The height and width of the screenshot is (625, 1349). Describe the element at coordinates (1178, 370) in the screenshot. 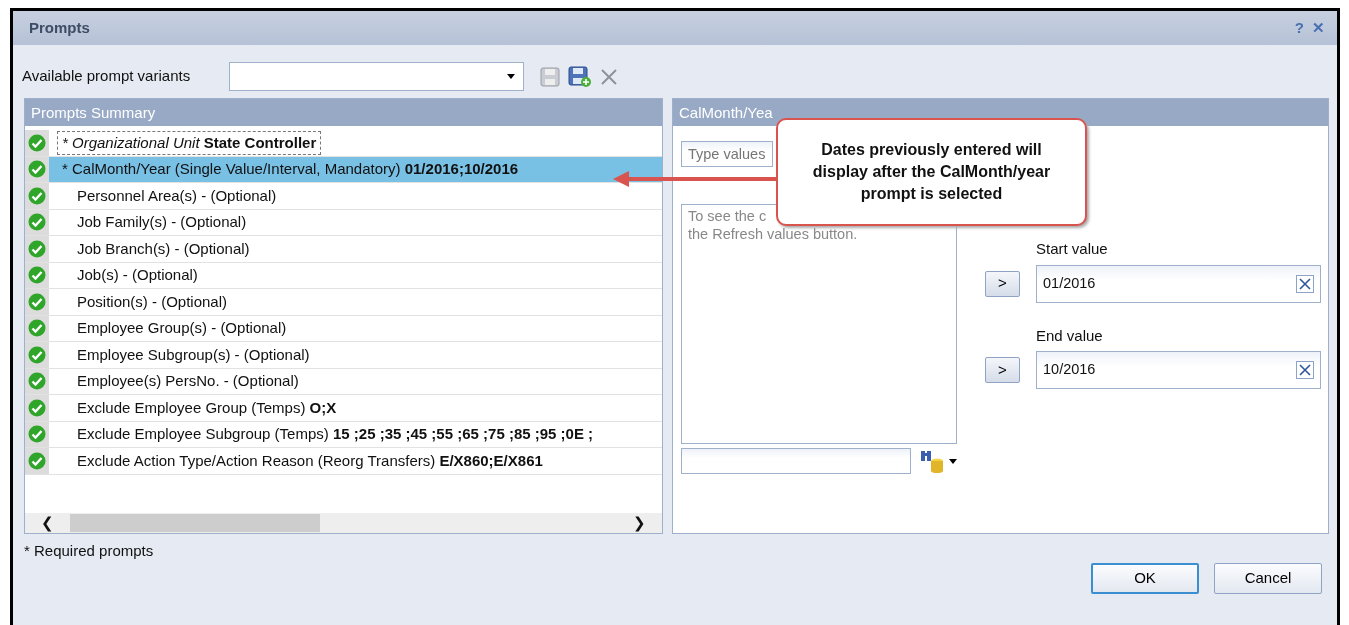

I see `end-value-field: 10/2016` at that location.